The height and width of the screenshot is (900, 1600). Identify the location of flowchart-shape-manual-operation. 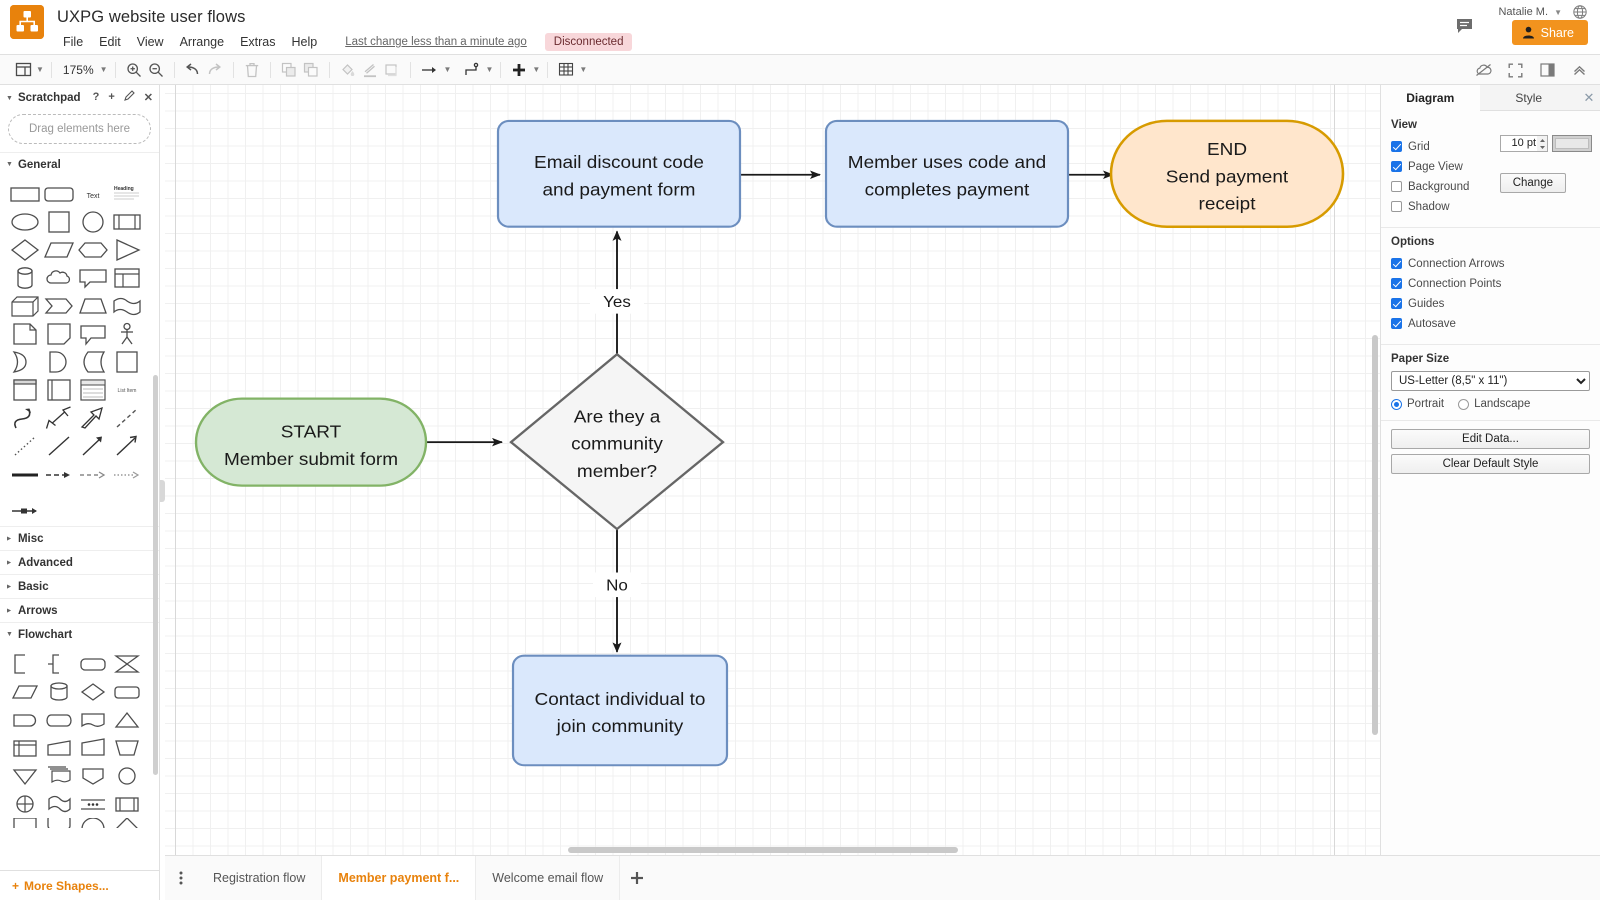
(93, 747).